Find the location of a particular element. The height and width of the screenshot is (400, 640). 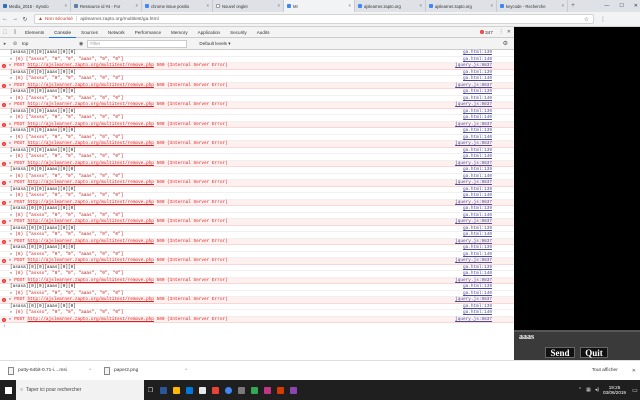

send-button: Send is located at coordinates (560, 352).